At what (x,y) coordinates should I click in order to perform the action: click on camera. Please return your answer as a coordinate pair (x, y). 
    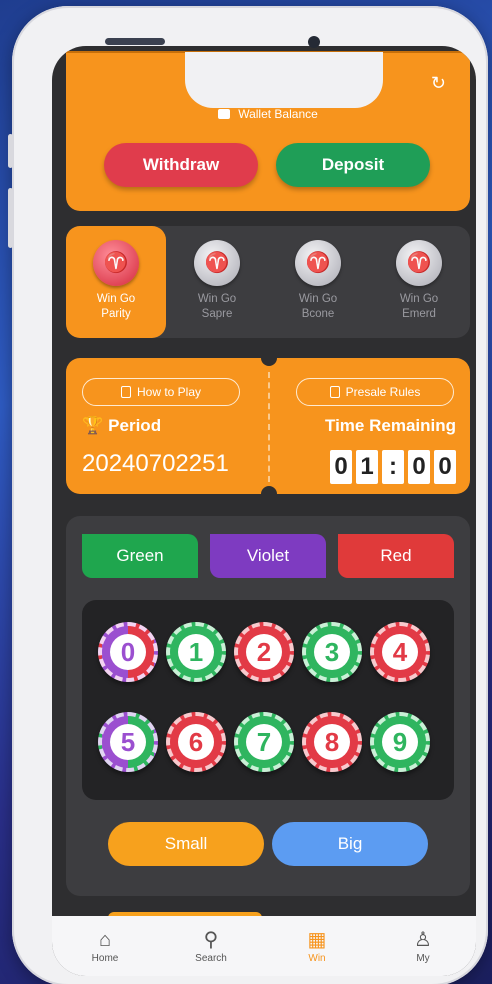
    Looking at the image, I should click on (314, 42).